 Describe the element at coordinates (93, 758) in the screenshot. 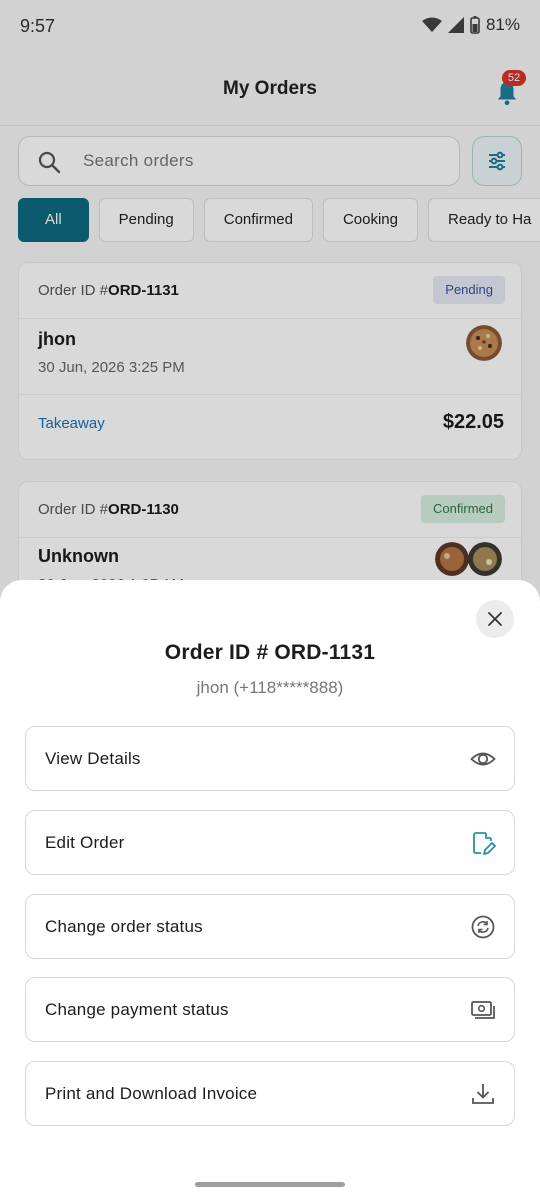

I see `action-label: View Details` at that location.